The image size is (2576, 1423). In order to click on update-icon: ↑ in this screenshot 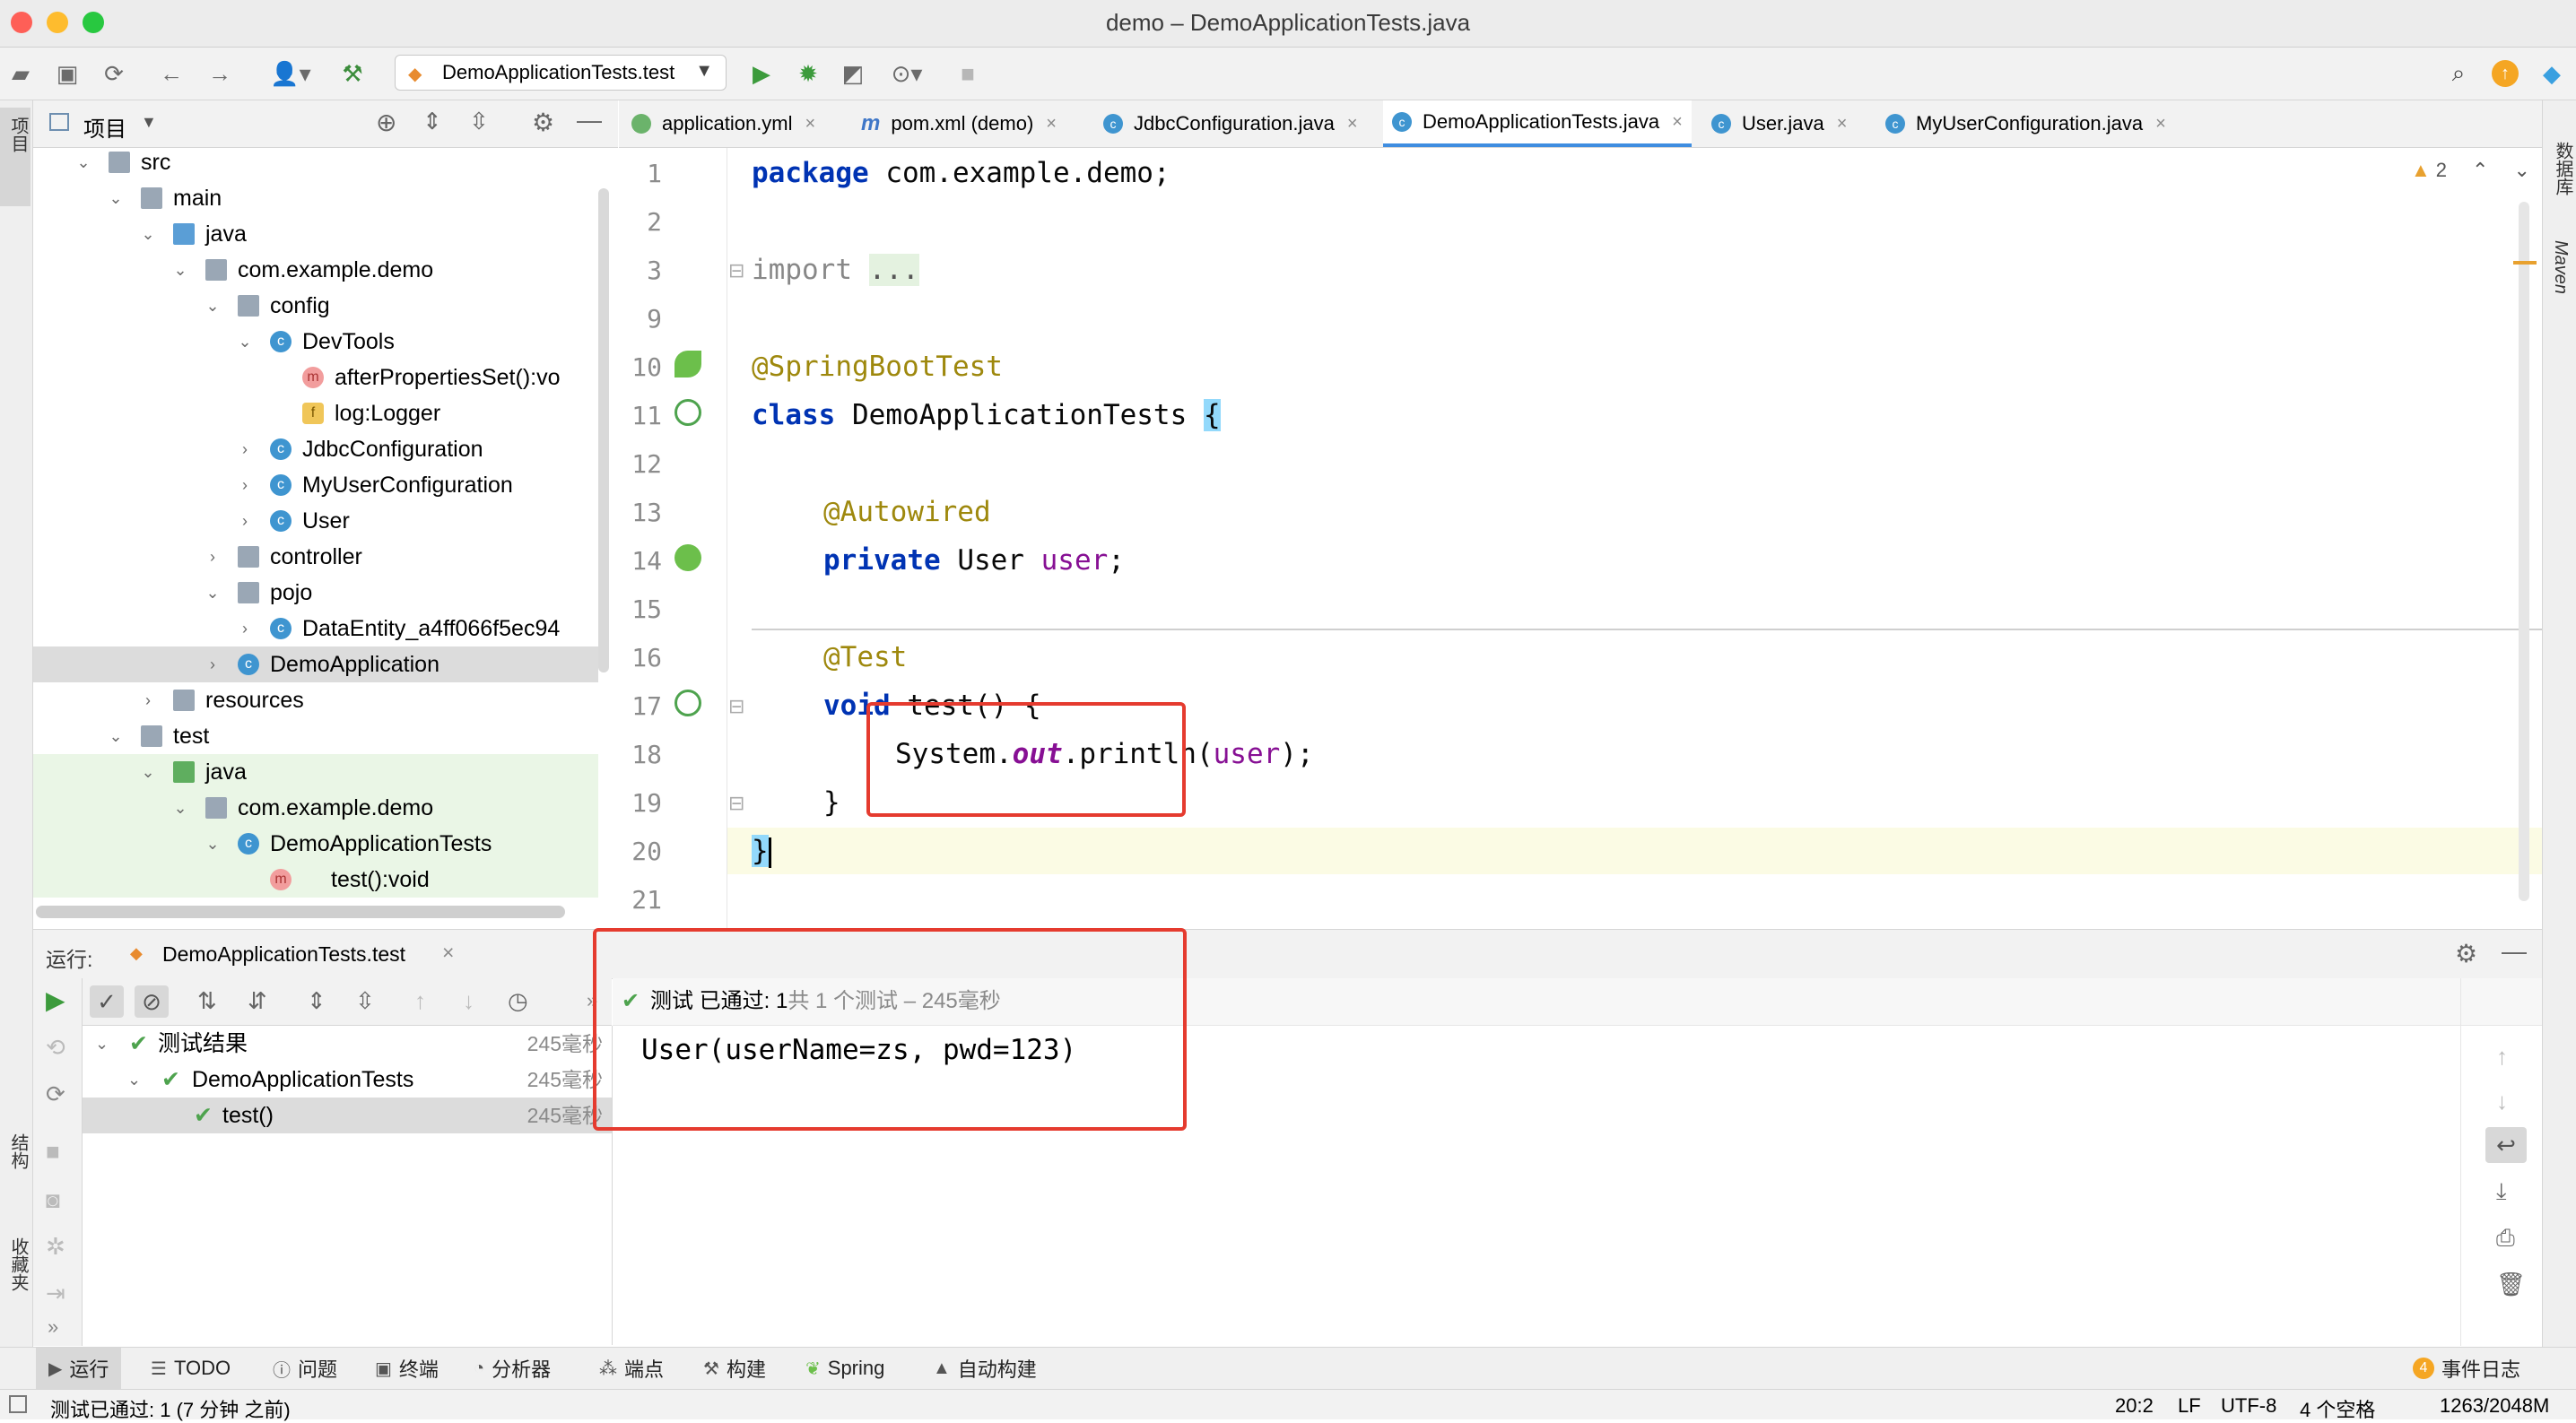, I will do `click(2505, 73)`.